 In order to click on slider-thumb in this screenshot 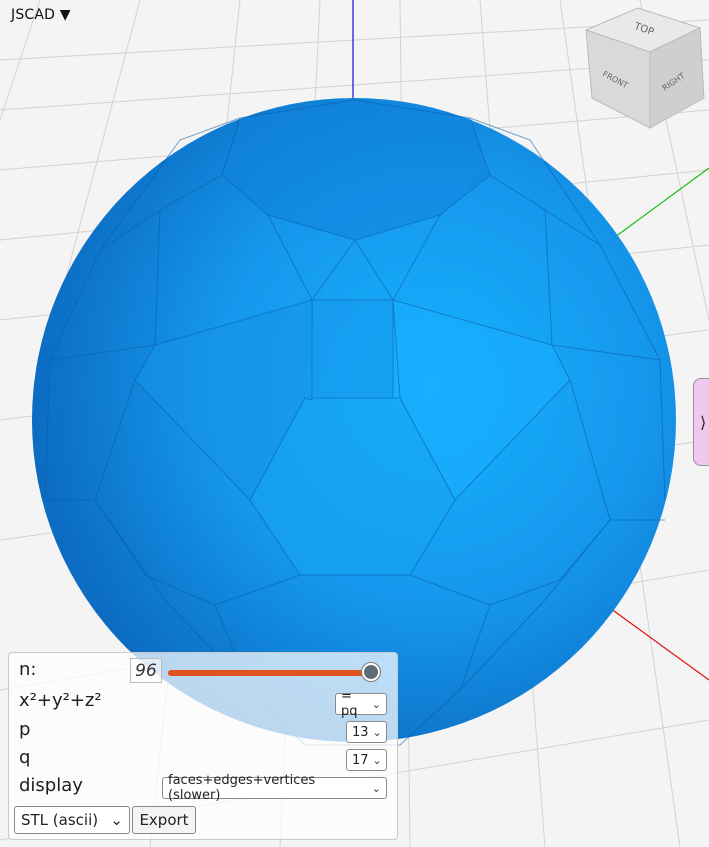, I will do `click(371, 672)`.